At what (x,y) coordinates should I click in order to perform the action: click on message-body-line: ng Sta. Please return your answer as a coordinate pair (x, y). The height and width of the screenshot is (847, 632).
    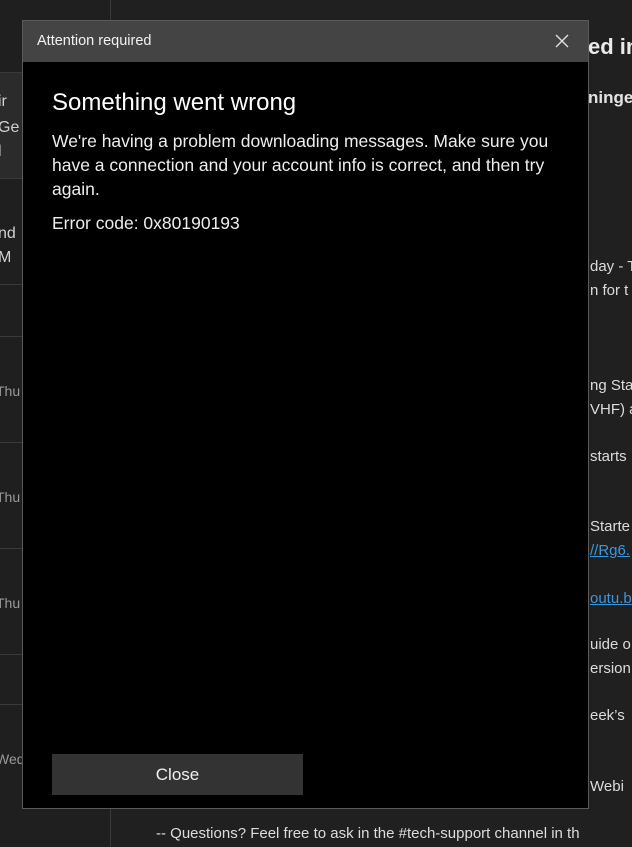
    Looking at the image, I should click on (611, 385).